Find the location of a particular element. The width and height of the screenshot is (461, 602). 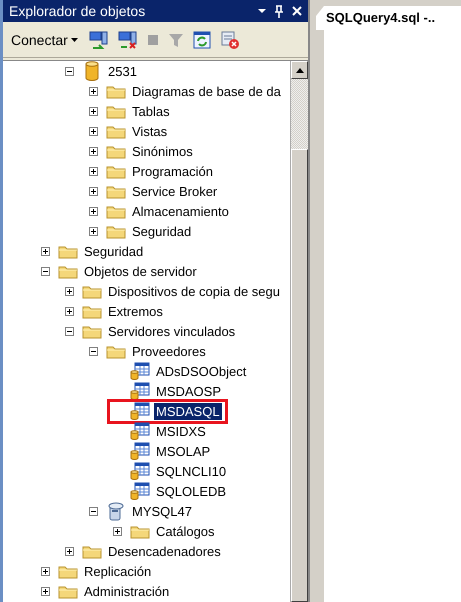

tree-item: Programación is located at coordinates (172, 171).